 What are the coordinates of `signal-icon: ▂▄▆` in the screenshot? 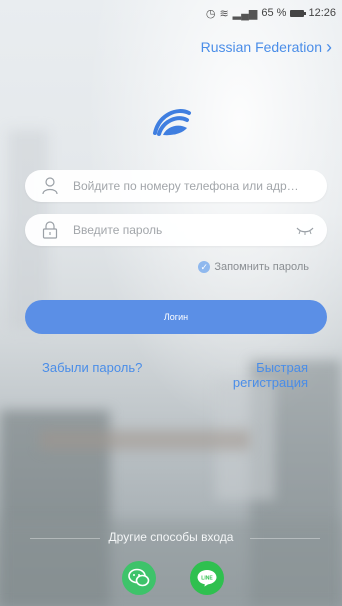 It's located at (245, 13).